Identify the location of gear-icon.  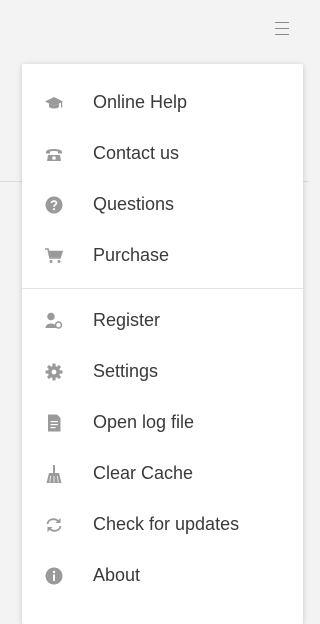
(54, 372).